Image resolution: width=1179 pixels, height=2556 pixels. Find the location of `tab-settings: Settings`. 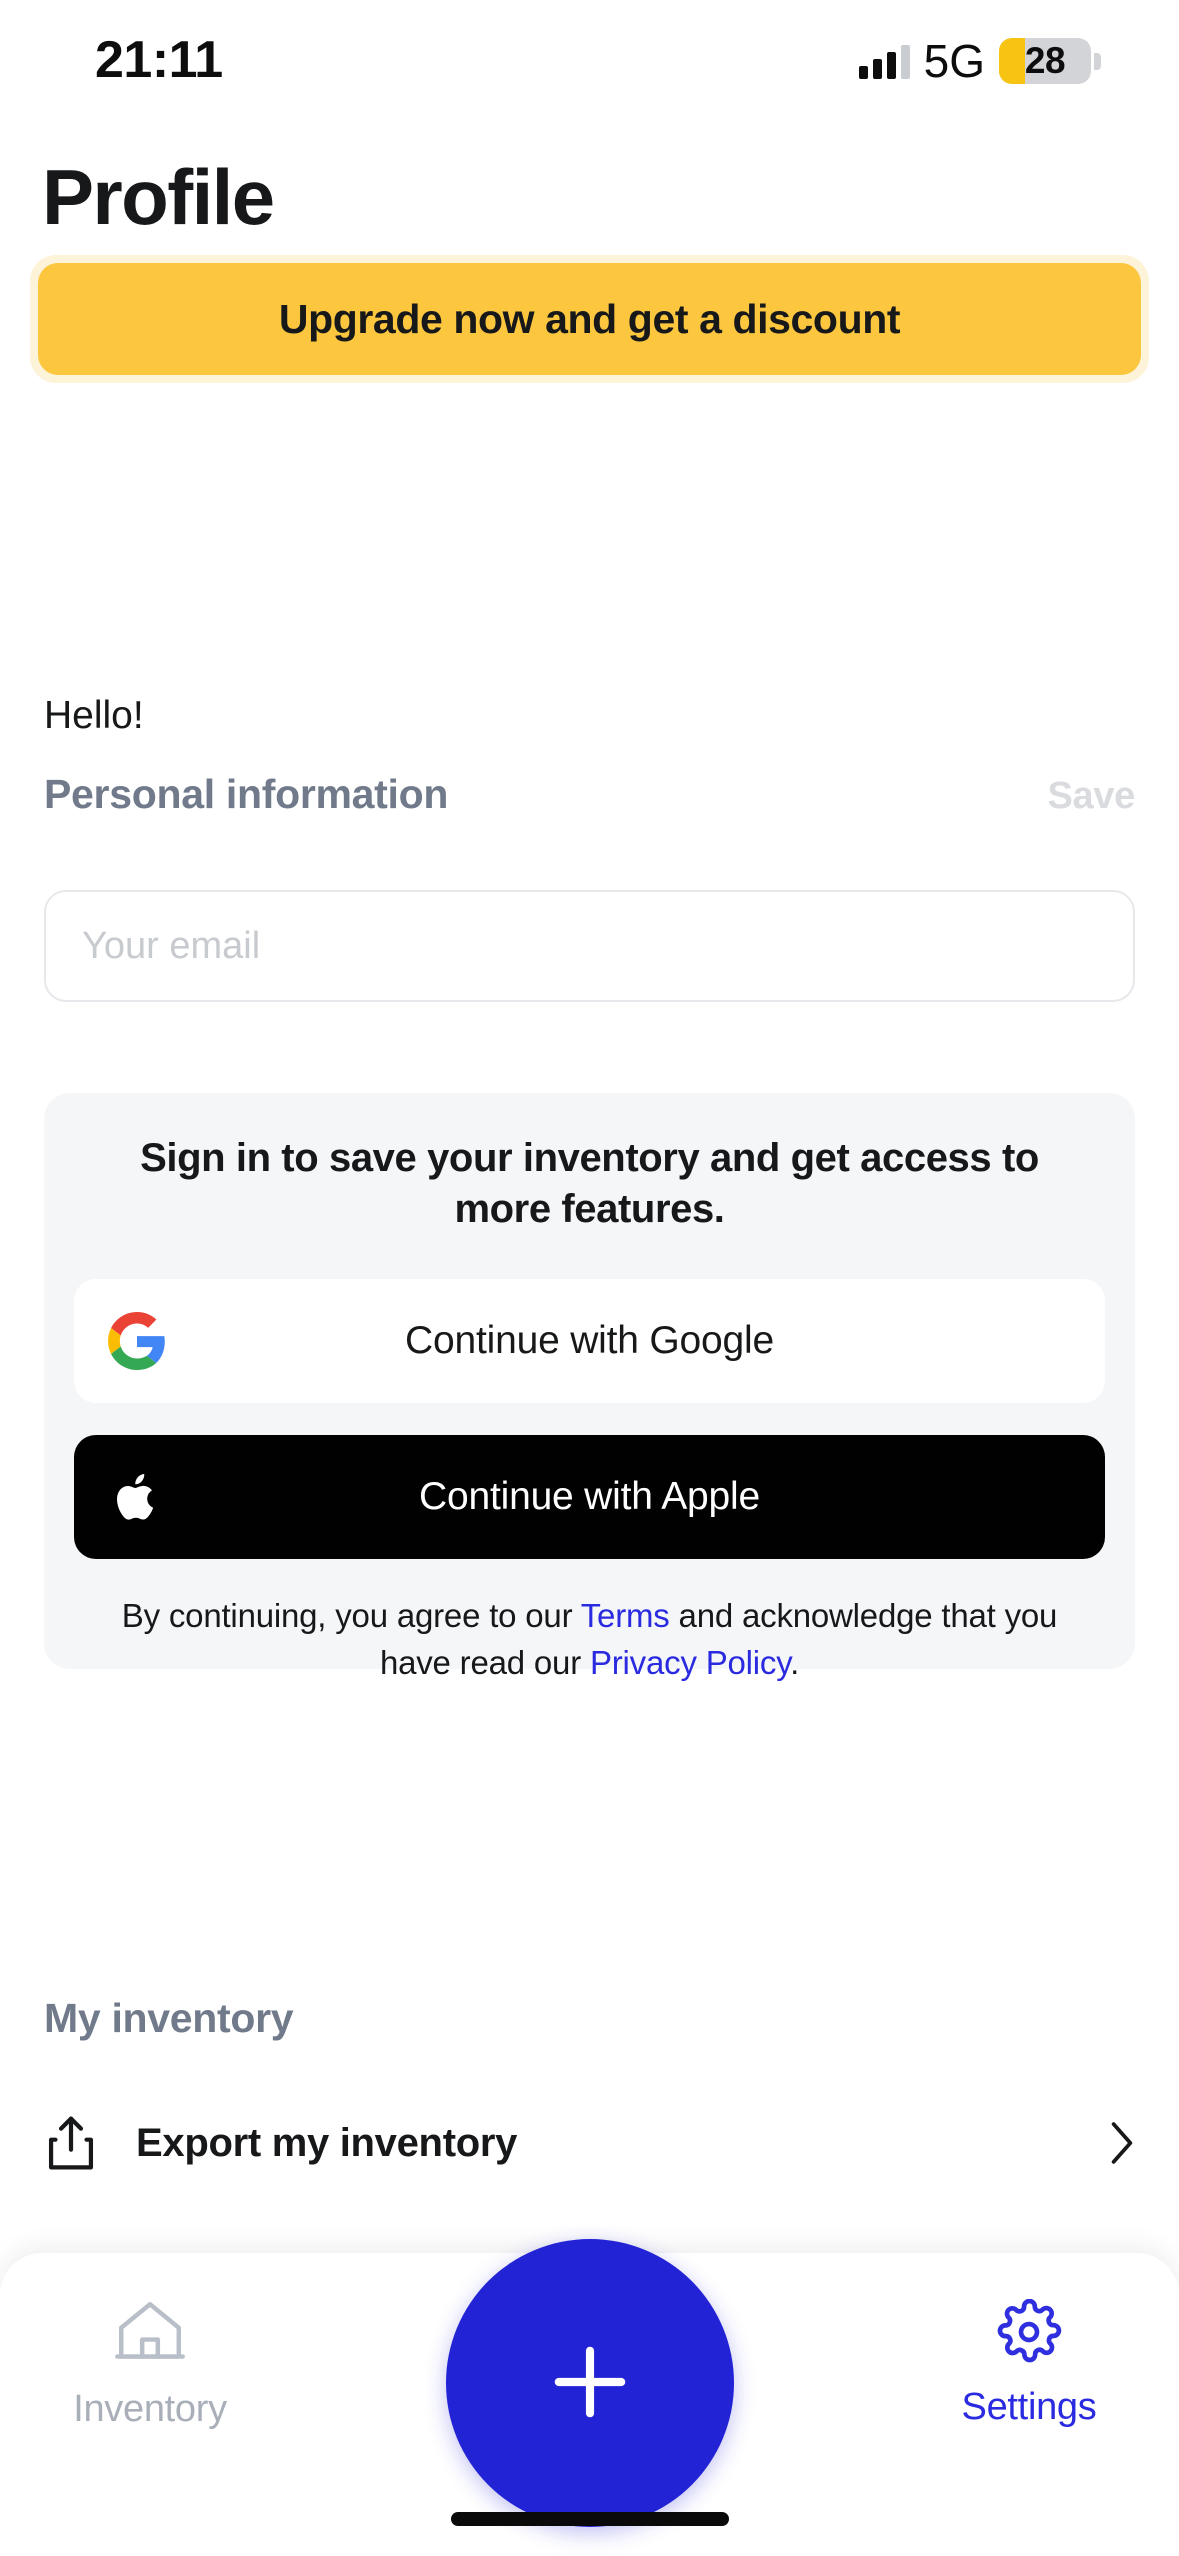

tab-settings: Settings is located at coordinates (1029, 2363).